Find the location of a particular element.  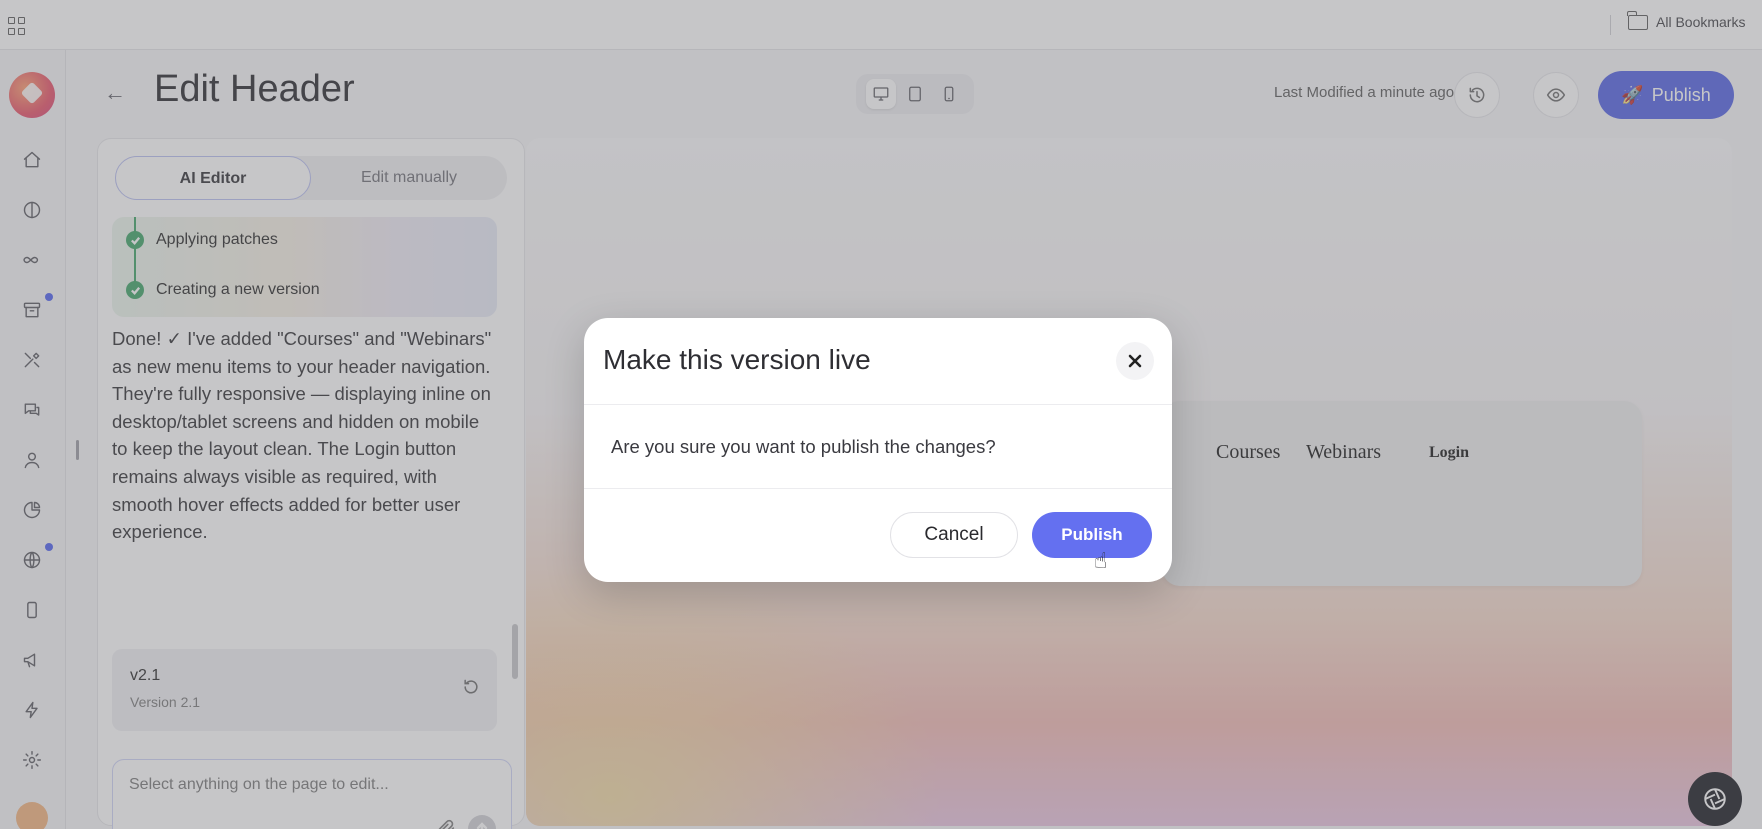

hand-cursor-icon: ☝ is located at coordinates (1101, 560).